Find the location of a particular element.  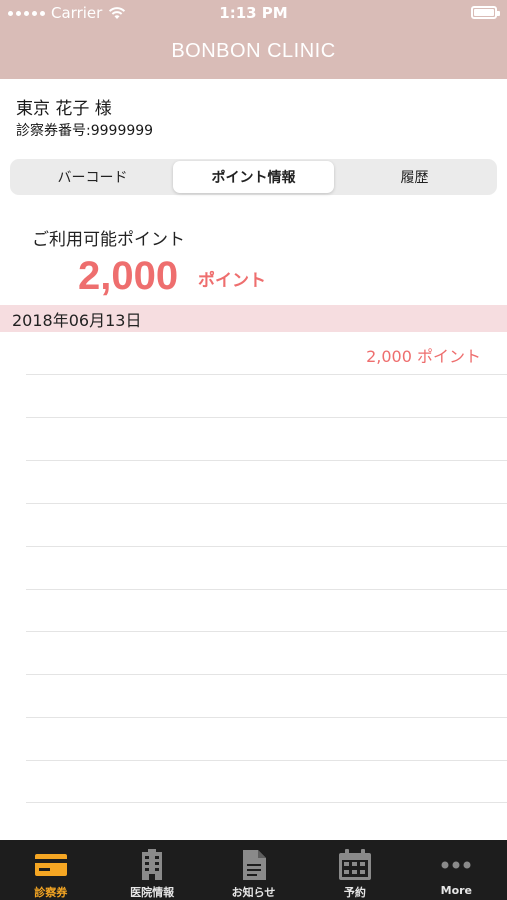

tab-label: 医院情報 is located at coordinates (152, 892).